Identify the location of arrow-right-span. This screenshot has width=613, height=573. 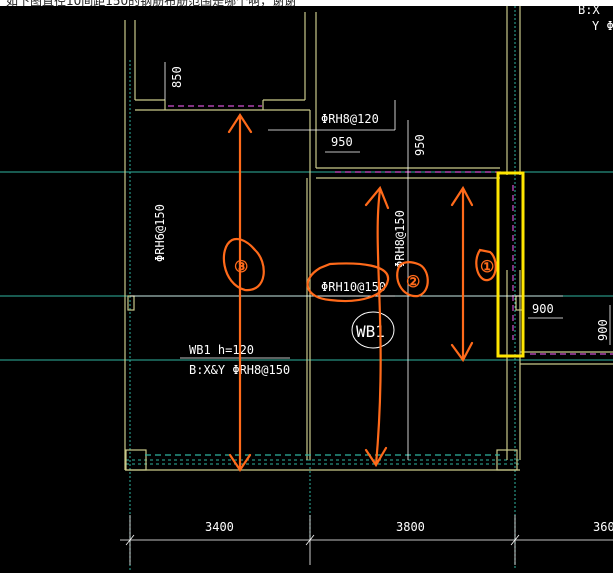
(462, 274).